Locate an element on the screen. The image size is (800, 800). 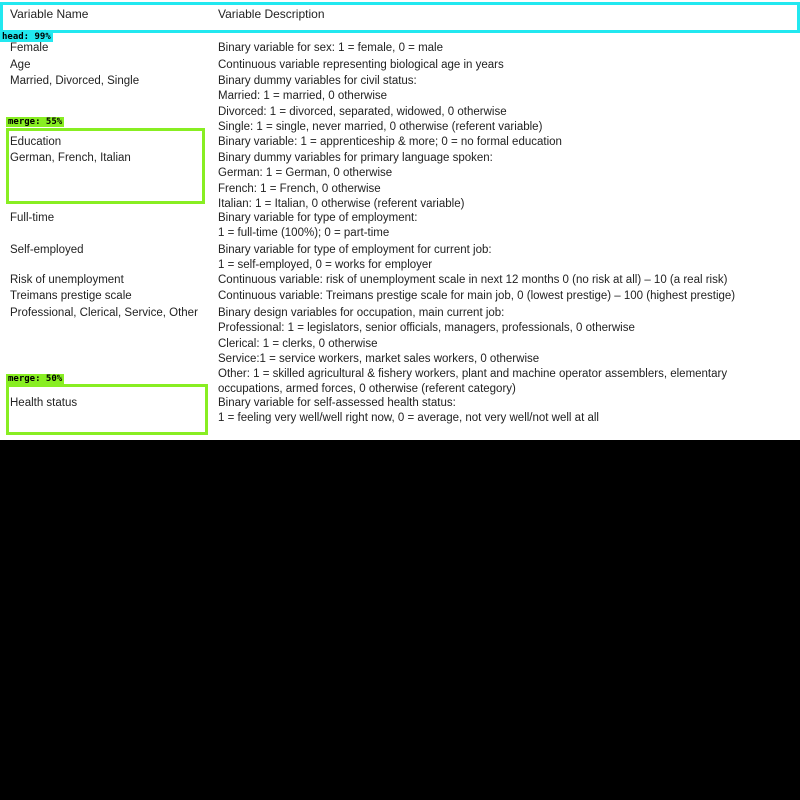
variable-name: Risk of unemployment is located at coordinates (67, 280).